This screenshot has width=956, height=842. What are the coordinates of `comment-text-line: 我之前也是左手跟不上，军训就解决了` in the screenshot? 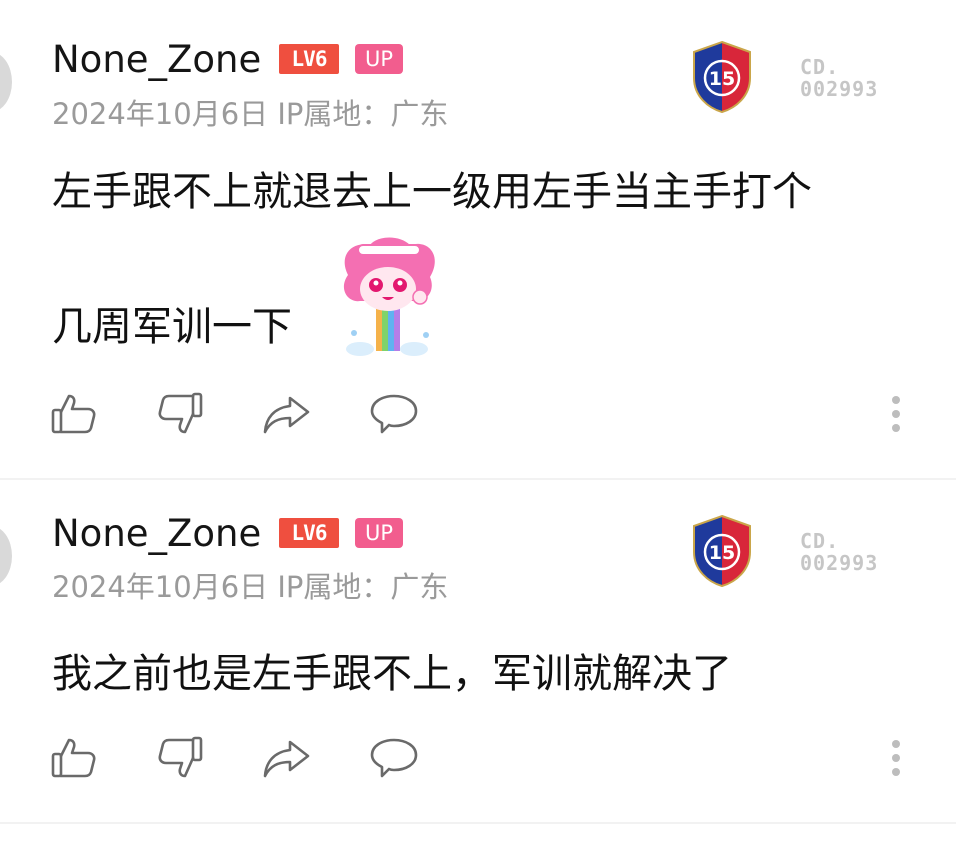 It's located at (392, 674).